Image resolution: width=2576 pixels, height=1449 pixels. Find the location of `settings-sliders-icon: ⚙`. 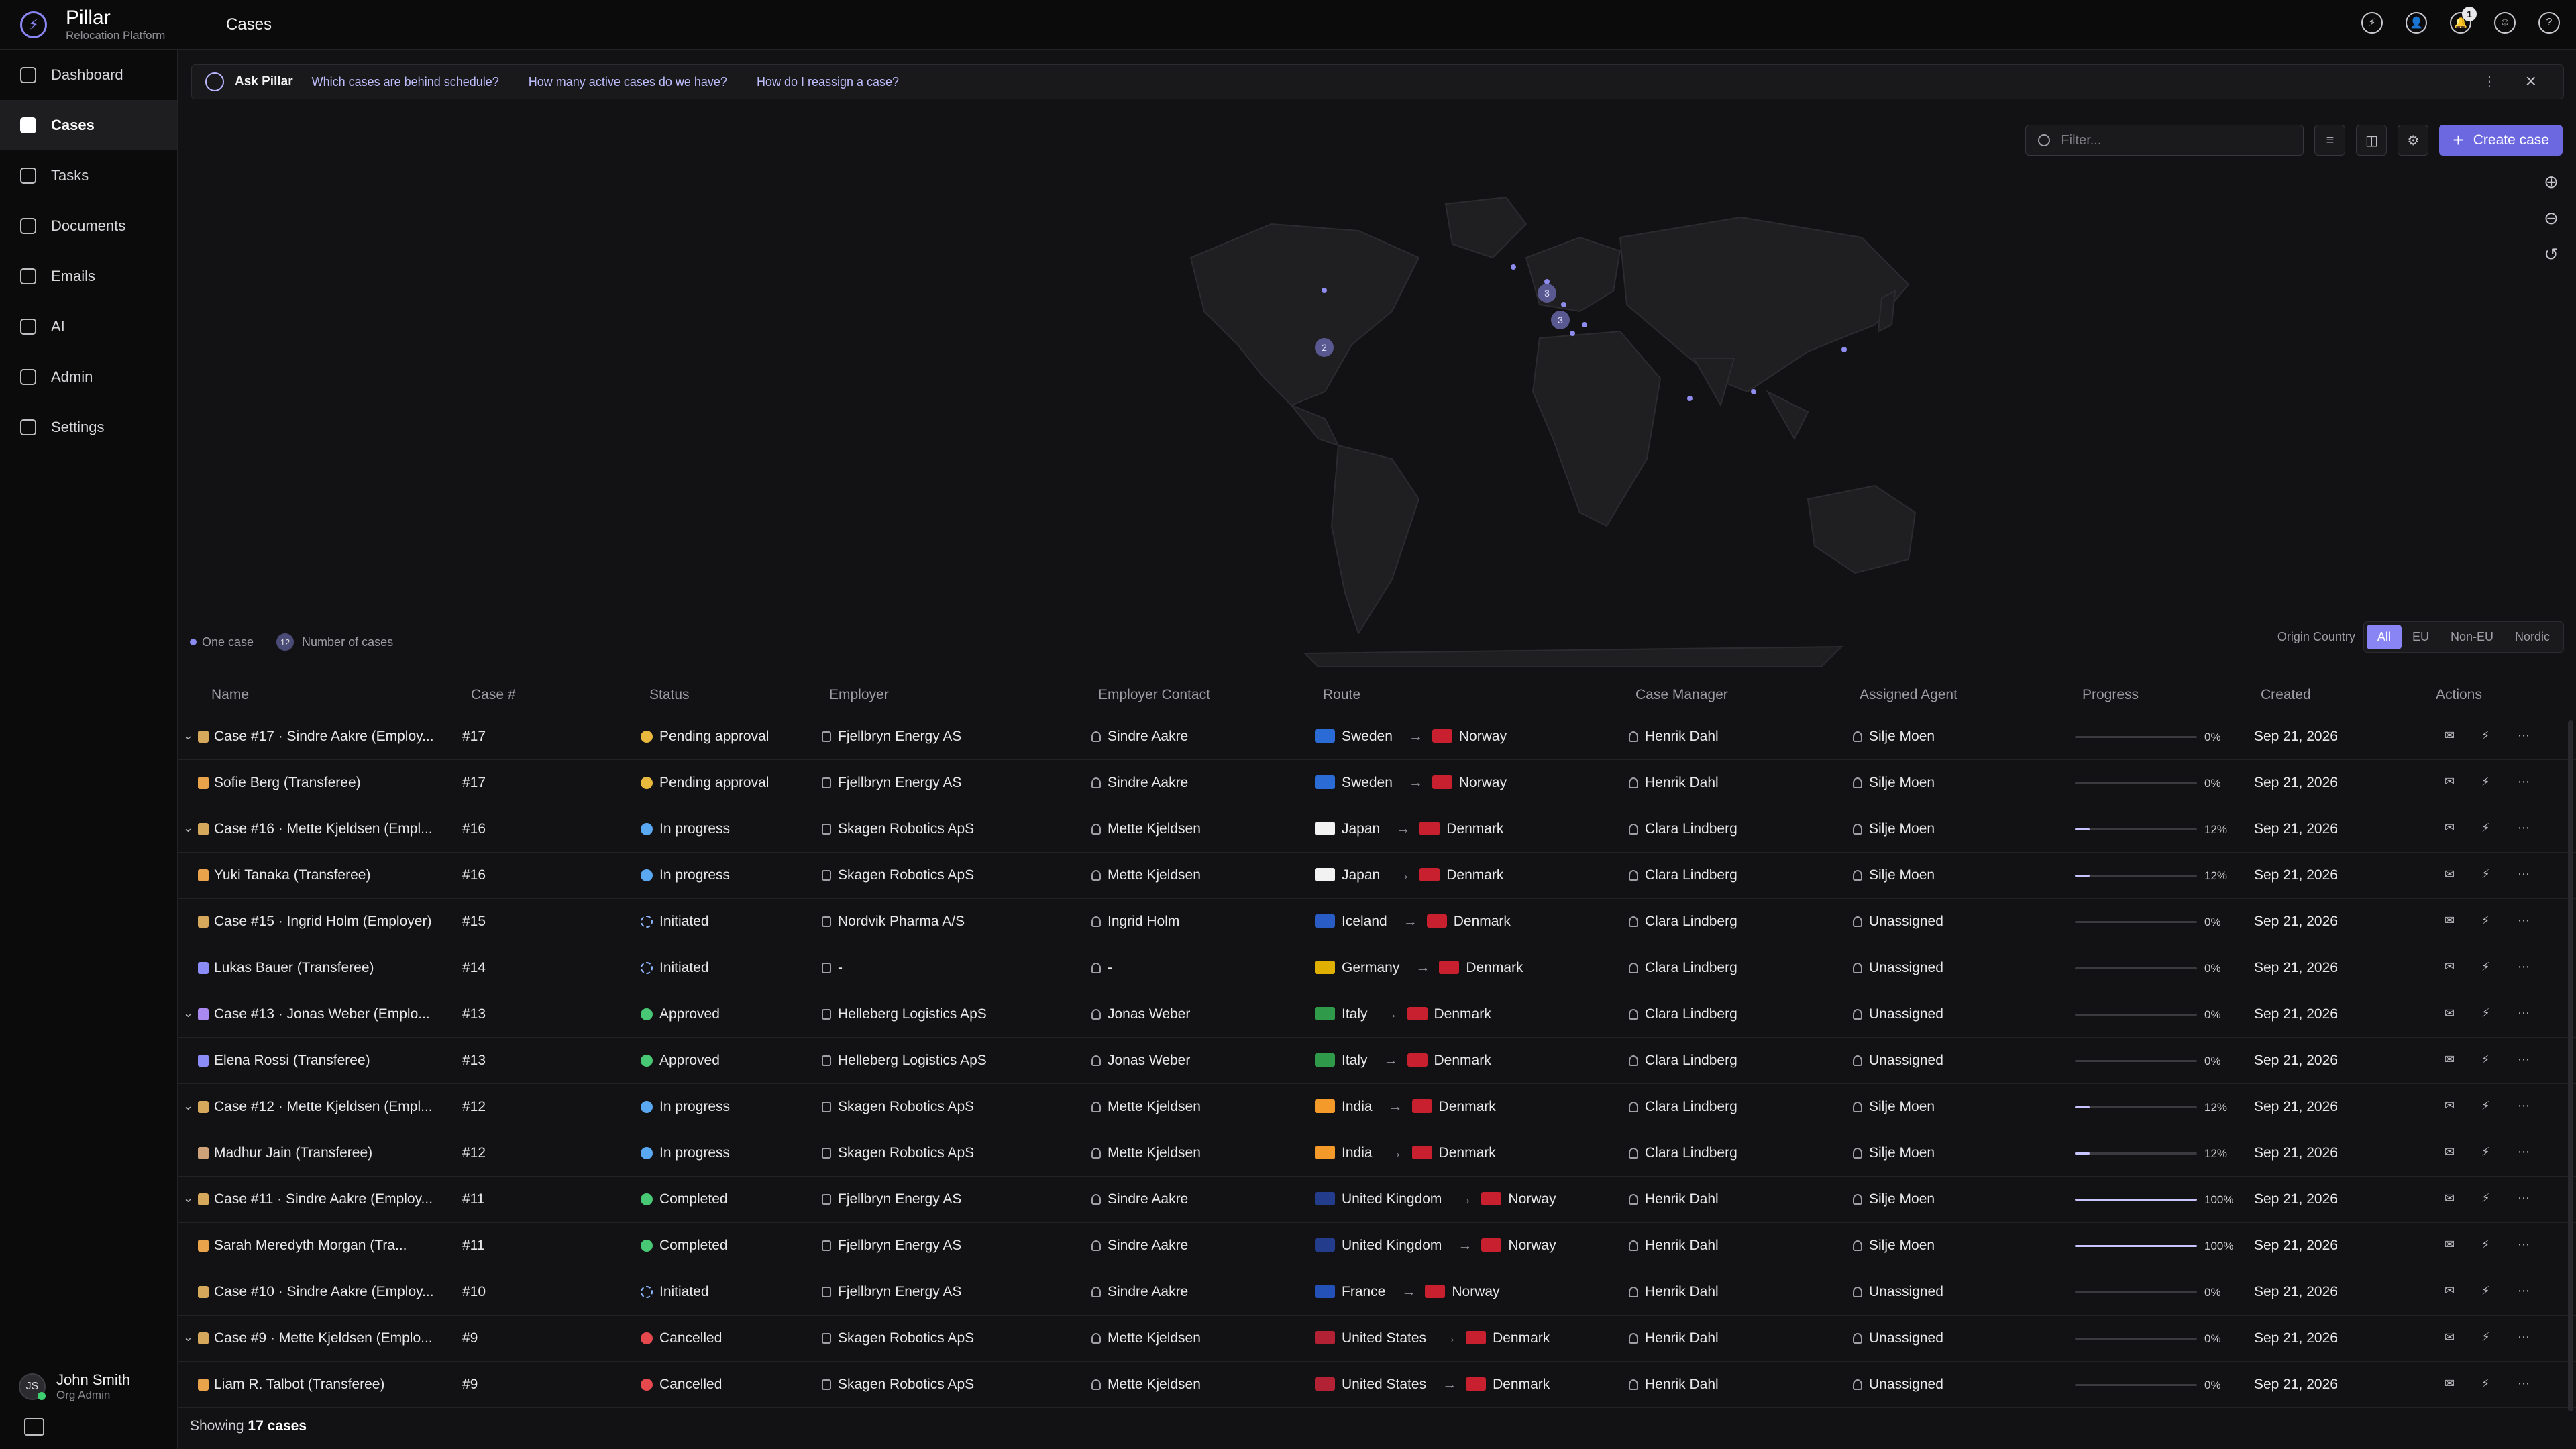

settings-sliders-icon: ⚙ is located at coordinates (2413, 140).